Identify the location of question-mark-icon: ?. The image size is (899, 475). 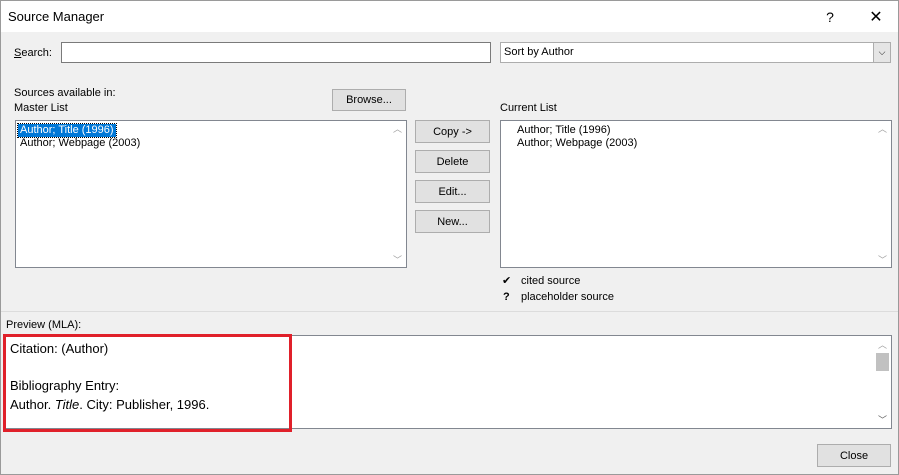
(506, 297).